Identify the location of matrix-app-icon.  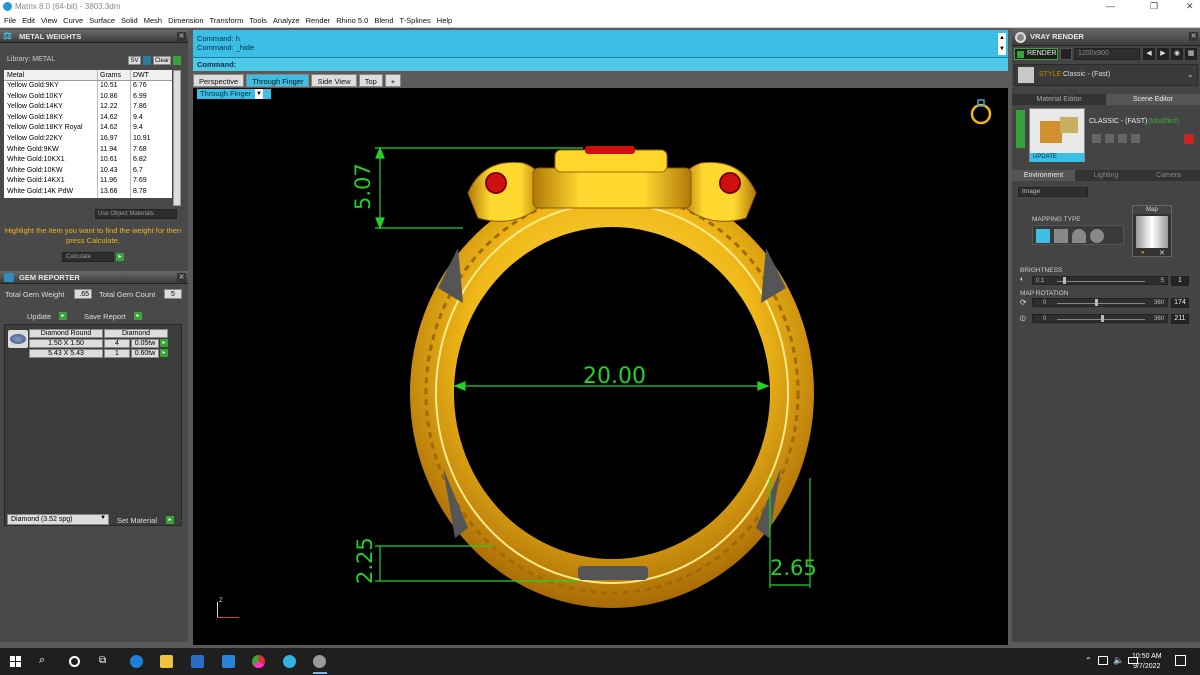
(289, 661).